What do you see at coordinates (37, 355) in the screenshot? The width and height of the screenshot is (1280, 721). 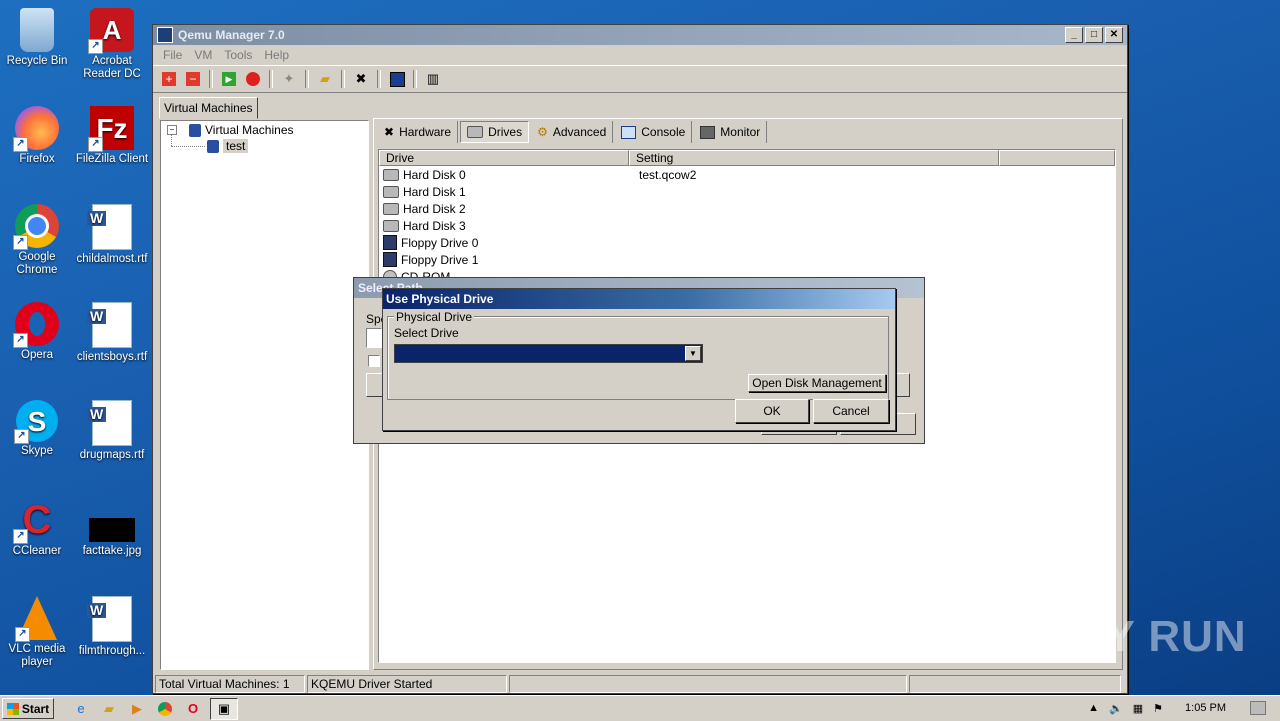 I see `desktop-icon-label: Opera` at bounding box center [37, 355].